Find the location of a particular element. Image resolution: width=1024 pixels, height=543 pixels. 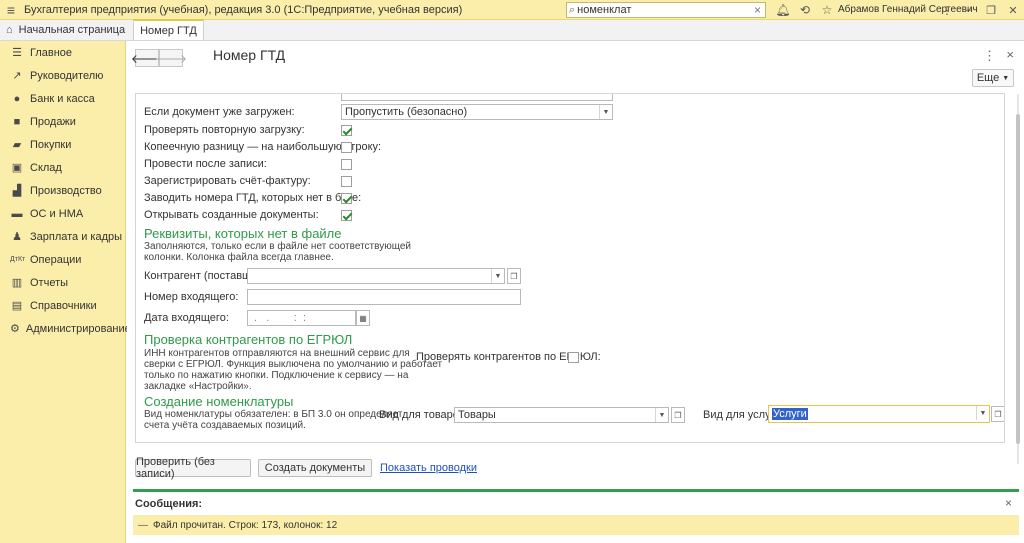

open-created-docs-checkbox is located at coordinates (346, 215).